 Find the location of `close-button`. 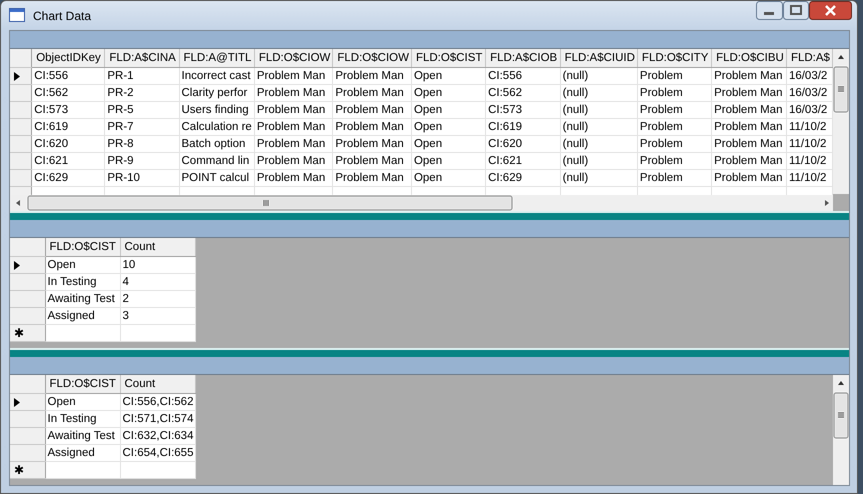

close-button is located at coordinates (830, 10).